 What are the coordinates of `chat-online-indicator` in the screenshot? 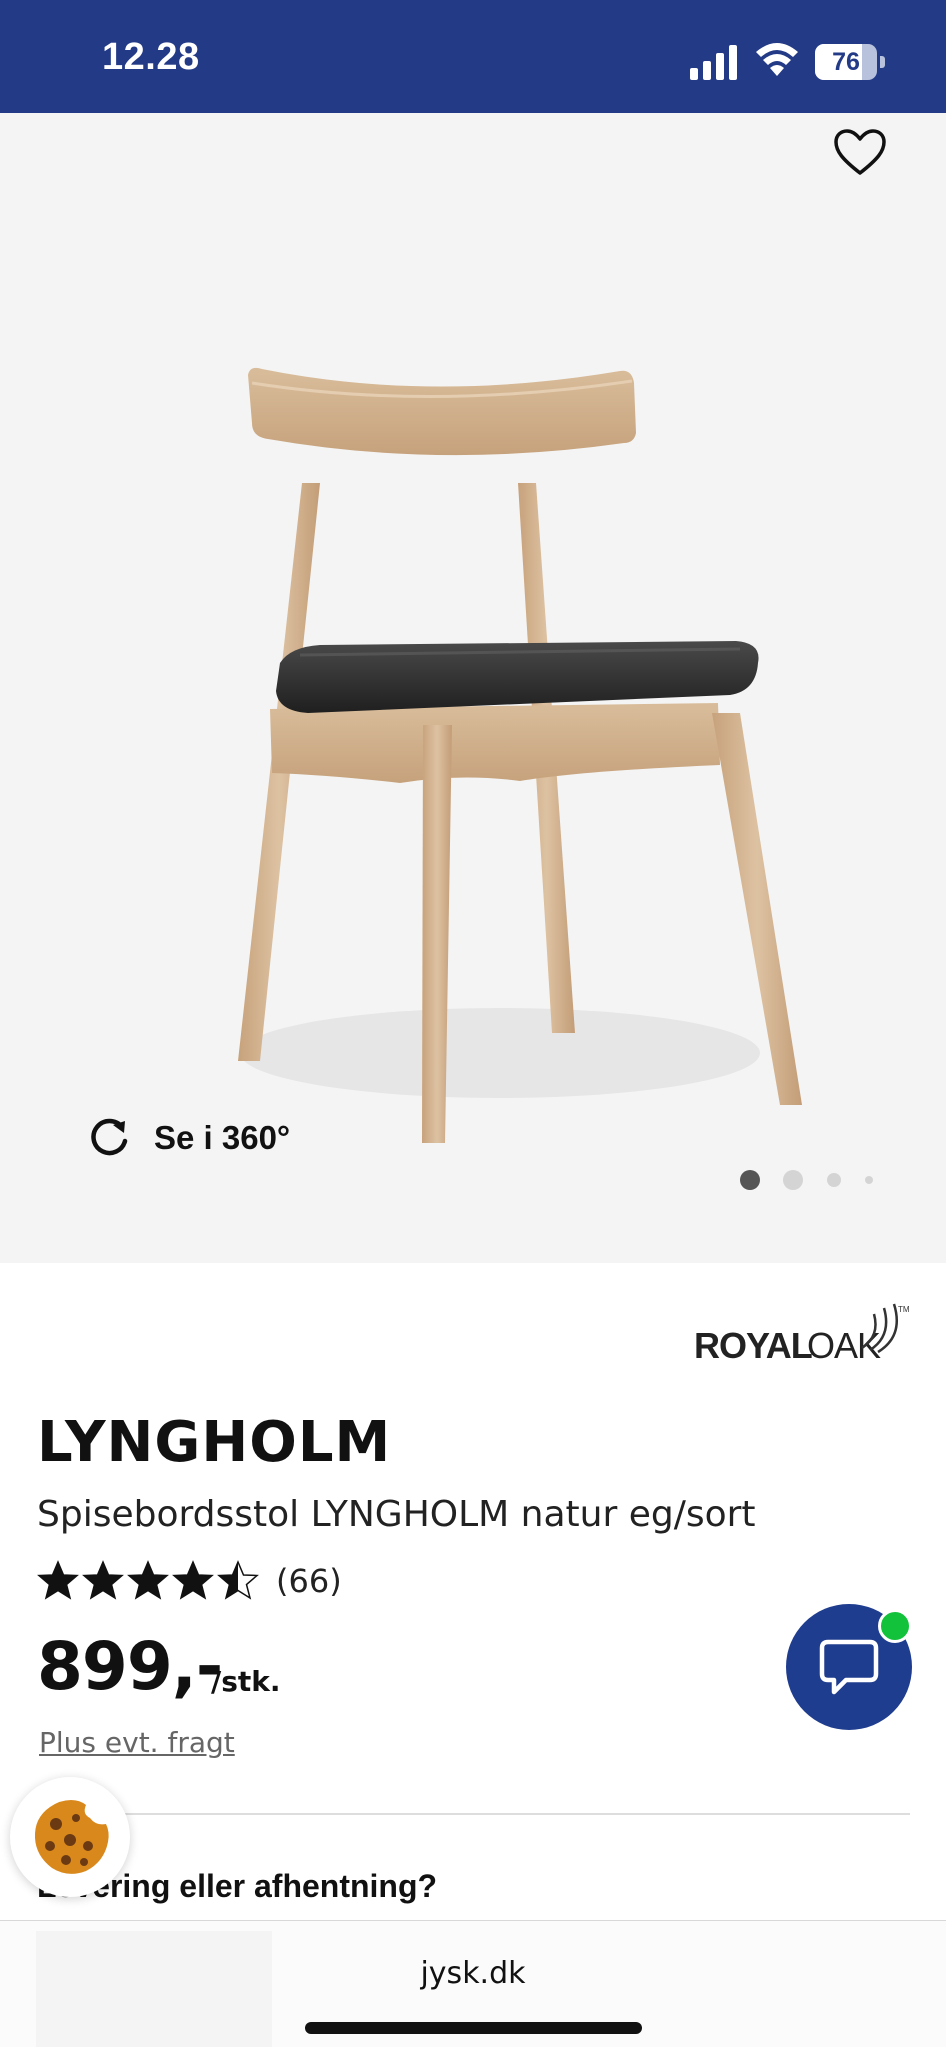 It's located at (895, 1626).